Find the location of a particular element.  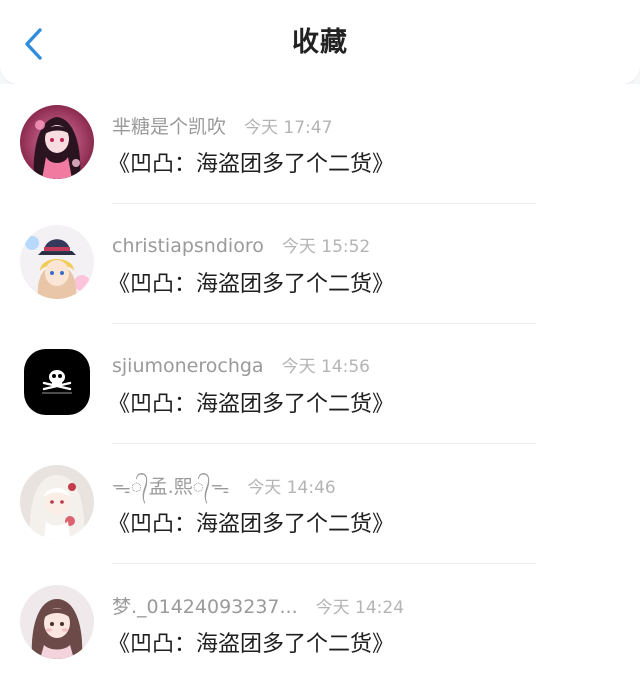

timestamp: 今天 14:24 is located at coordinates (360, 608).